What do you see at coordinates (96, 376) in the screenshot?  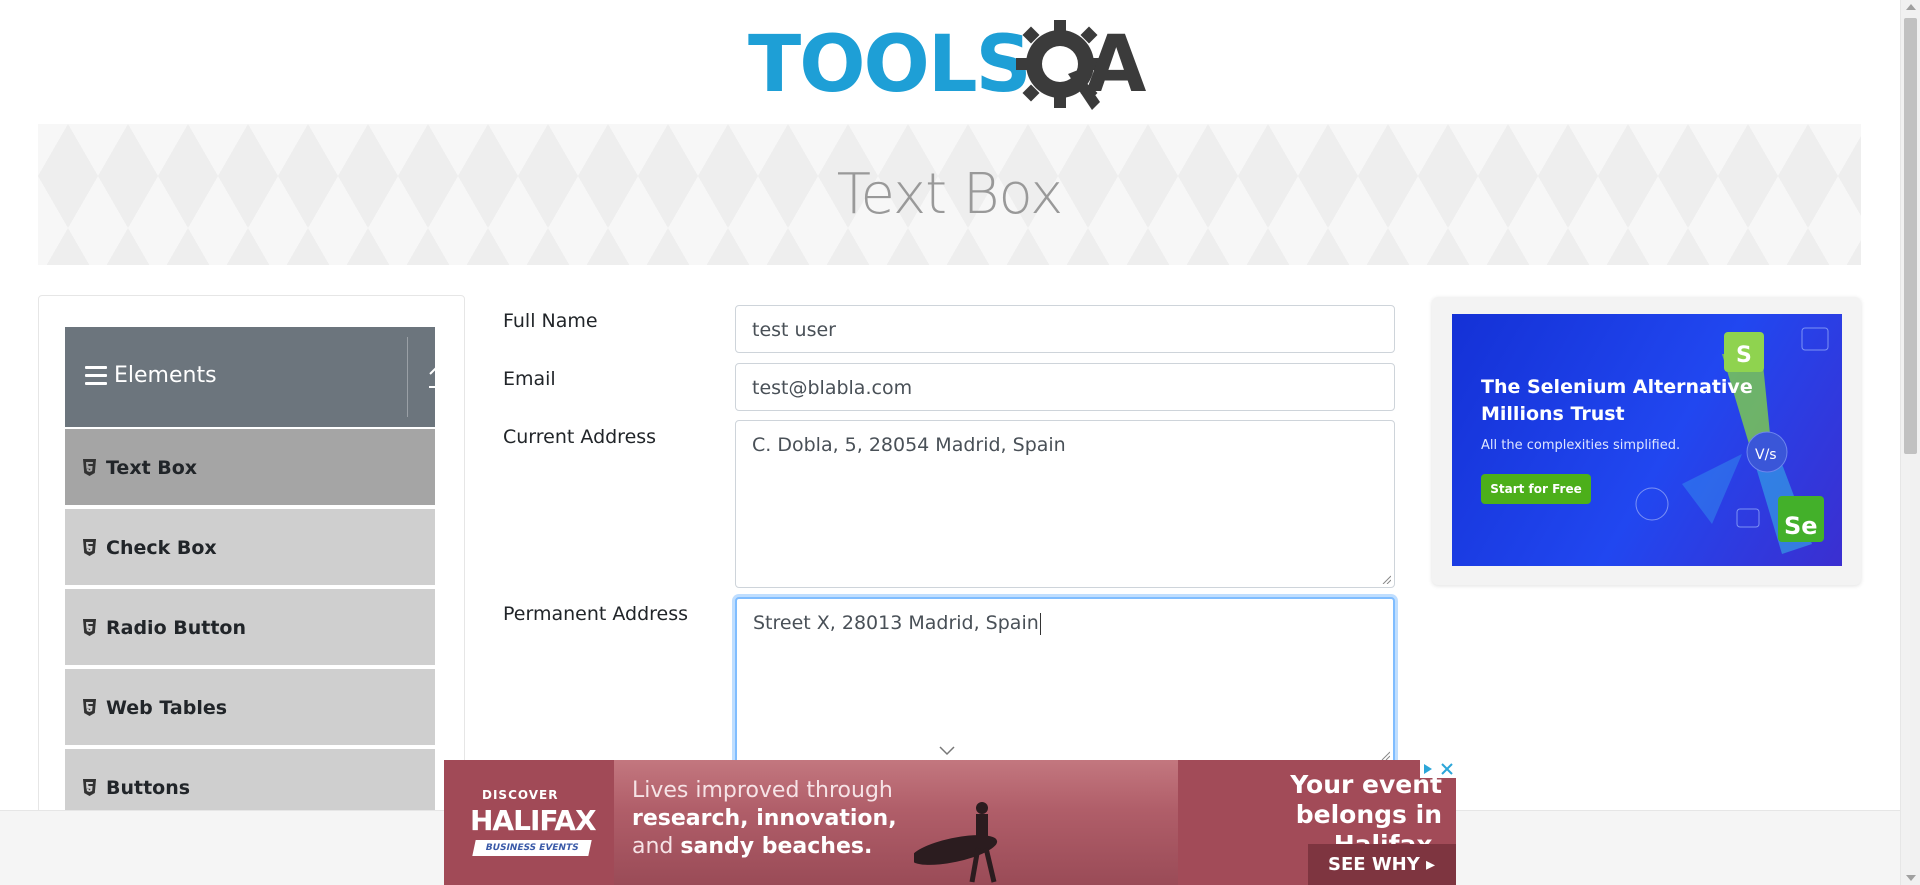 I see `hamburger-icon` at bounding box center [96, 376].